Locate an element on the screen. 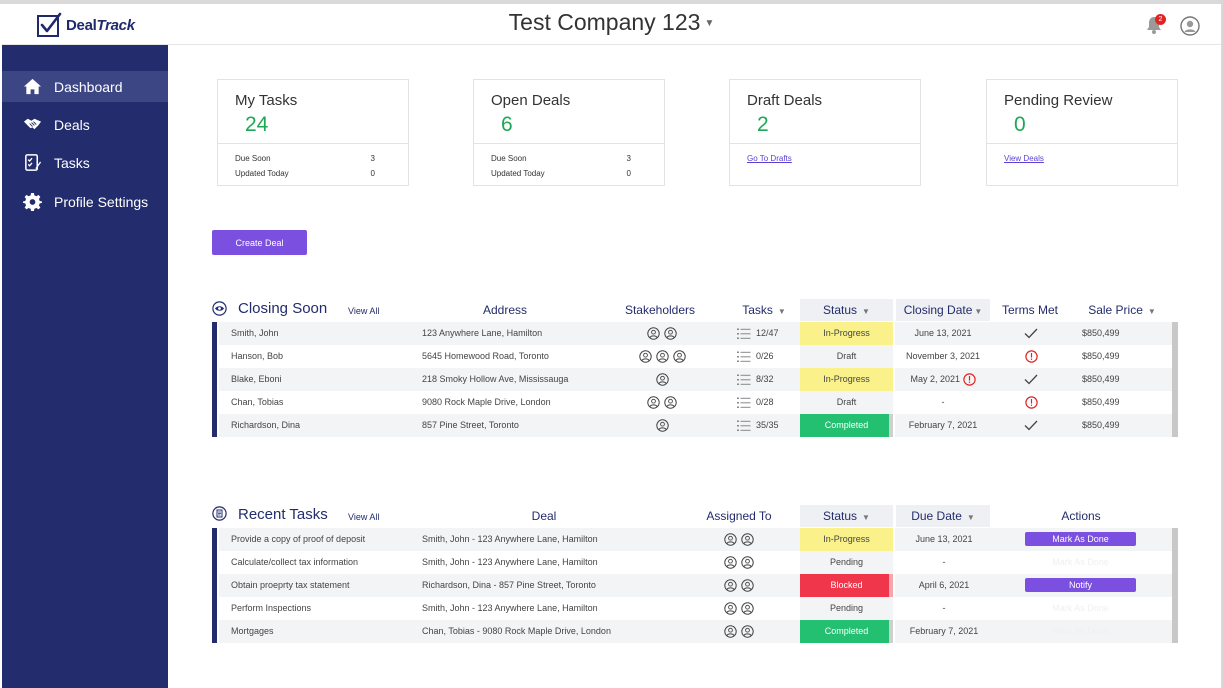 Image resolution: width=1223 pixels, height=688 pixels. col-header-status: Status ▼ is located at coordinates (846, 310).